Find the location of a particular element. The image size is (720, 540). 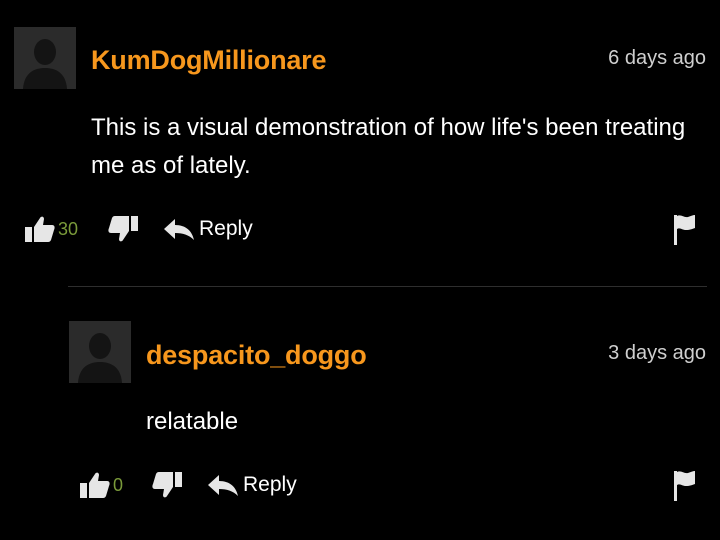

comment-text: relatable is located at coordinates (192, 421).